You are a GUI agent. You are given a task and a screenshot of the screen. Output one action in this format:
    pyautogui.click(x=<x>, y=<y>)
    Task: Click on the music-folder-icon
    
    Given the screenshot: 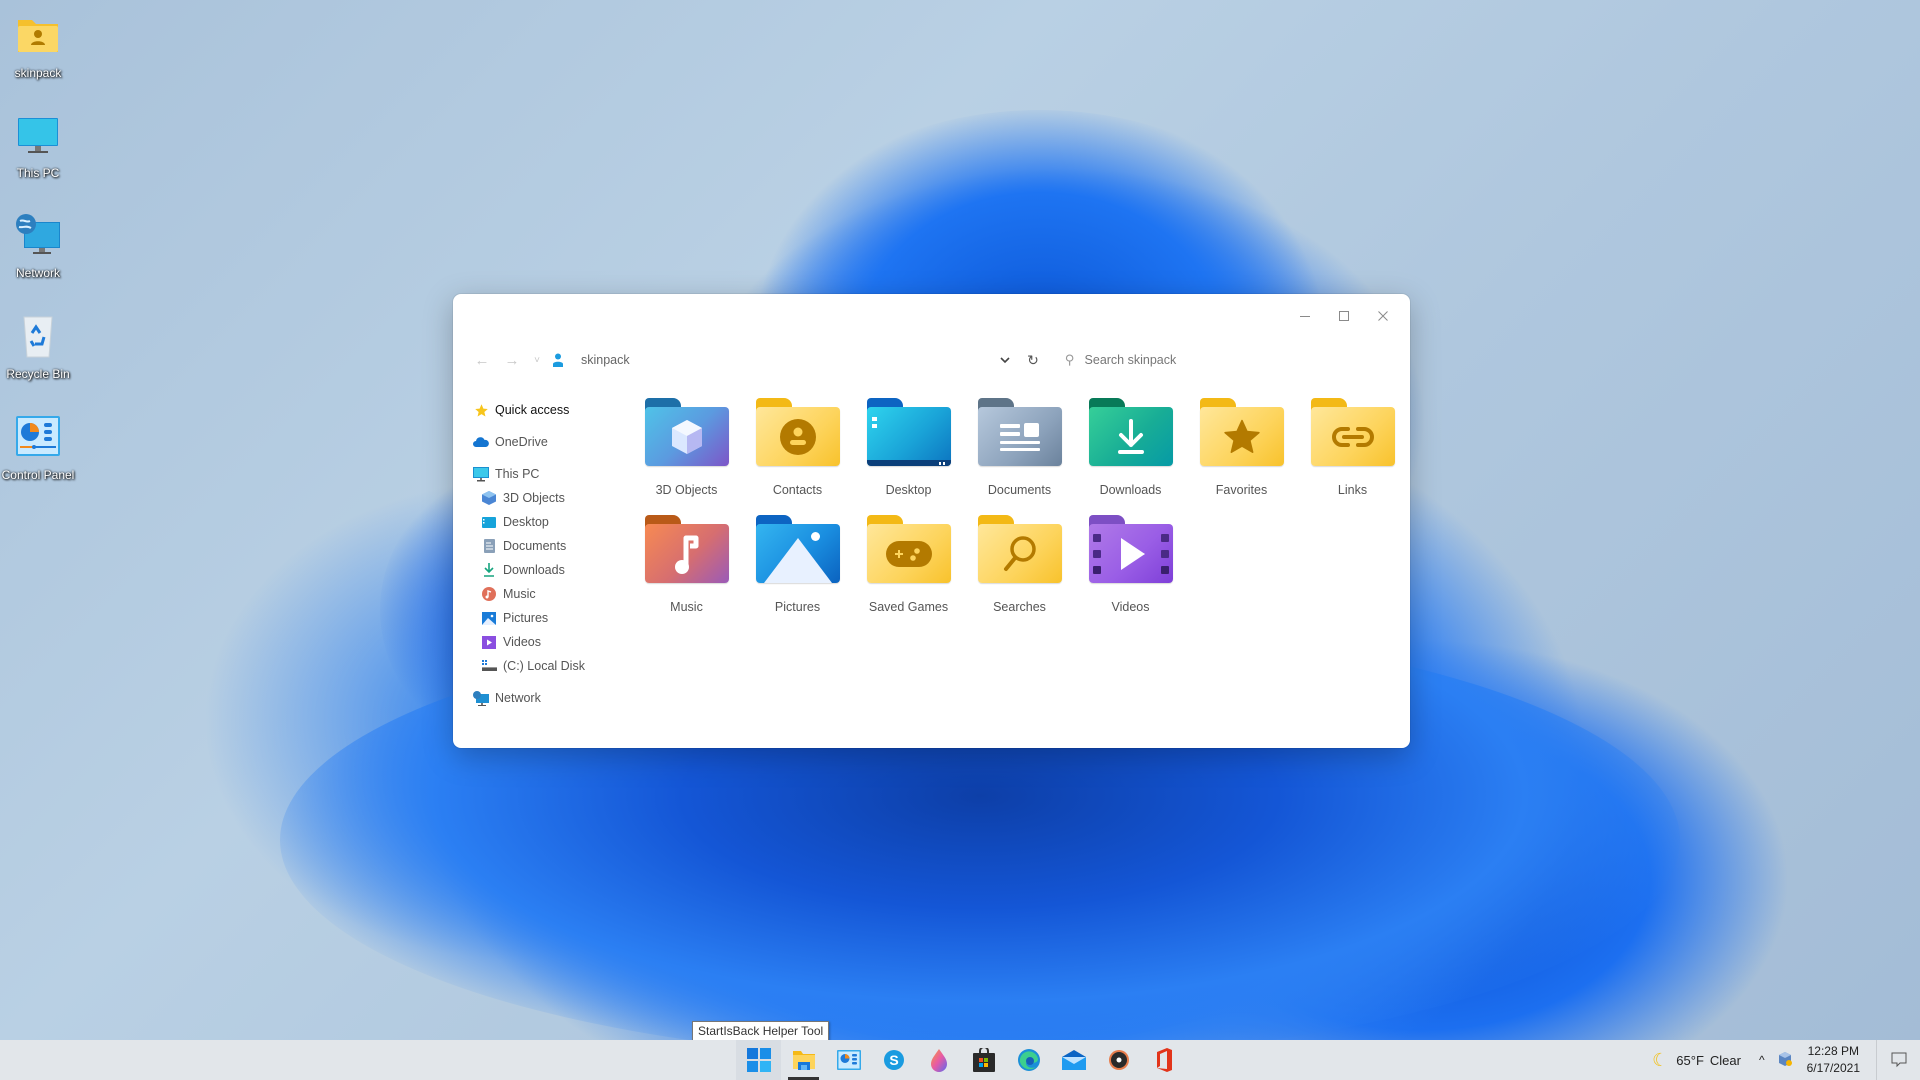 What is the action you would take?
    pyautogui.click(x=686, y=549)
    